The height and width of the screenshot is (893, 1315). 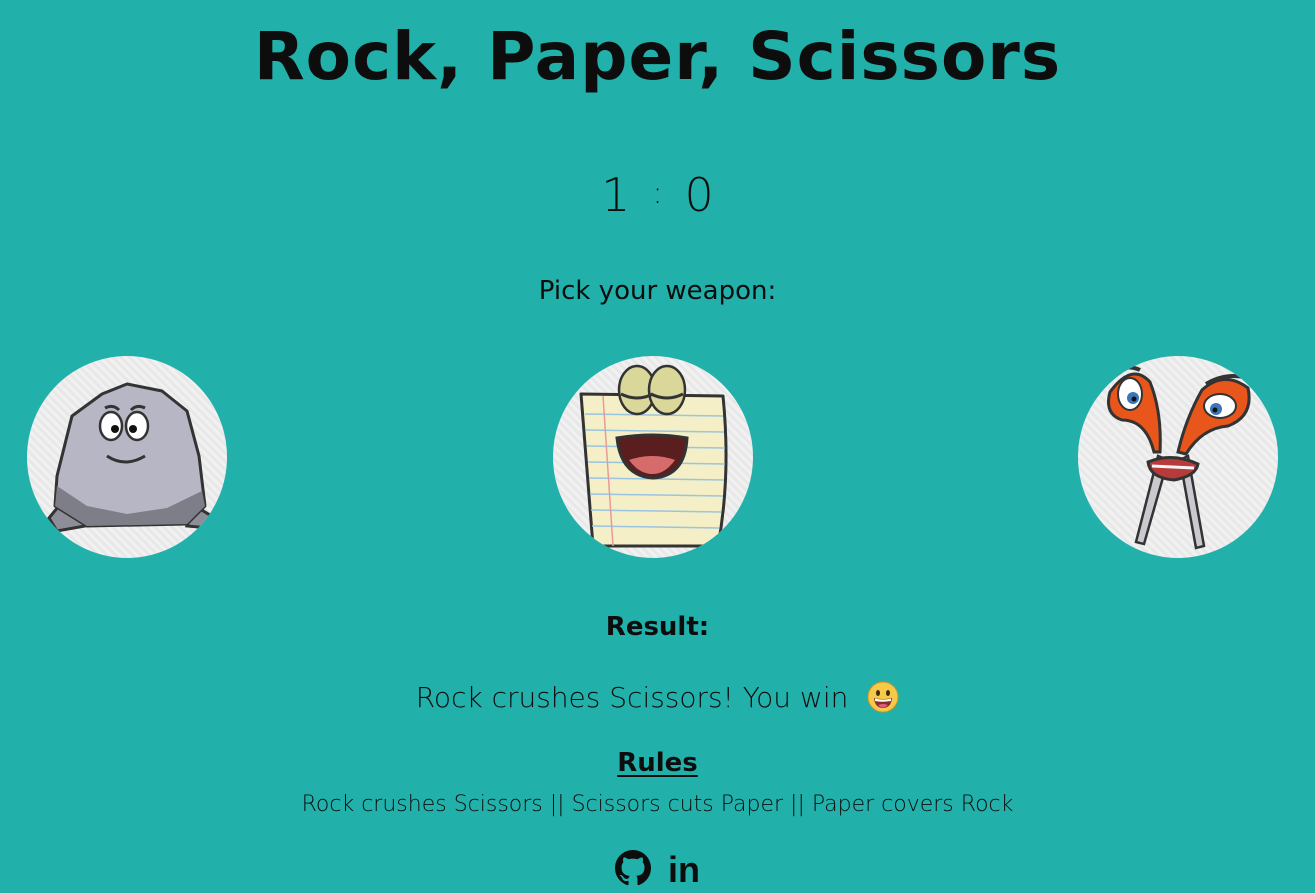 I want to click on rules-heading: Rules, so click(x=657, y=763).